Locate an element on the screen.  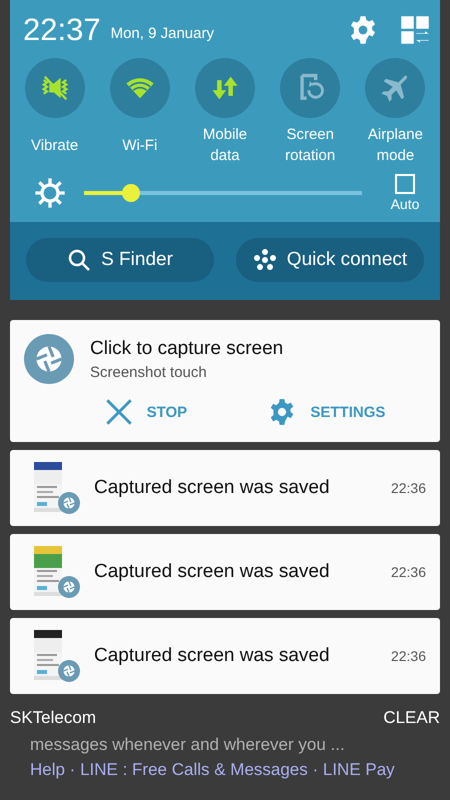
search-icon is located at coordinates (79, 260).